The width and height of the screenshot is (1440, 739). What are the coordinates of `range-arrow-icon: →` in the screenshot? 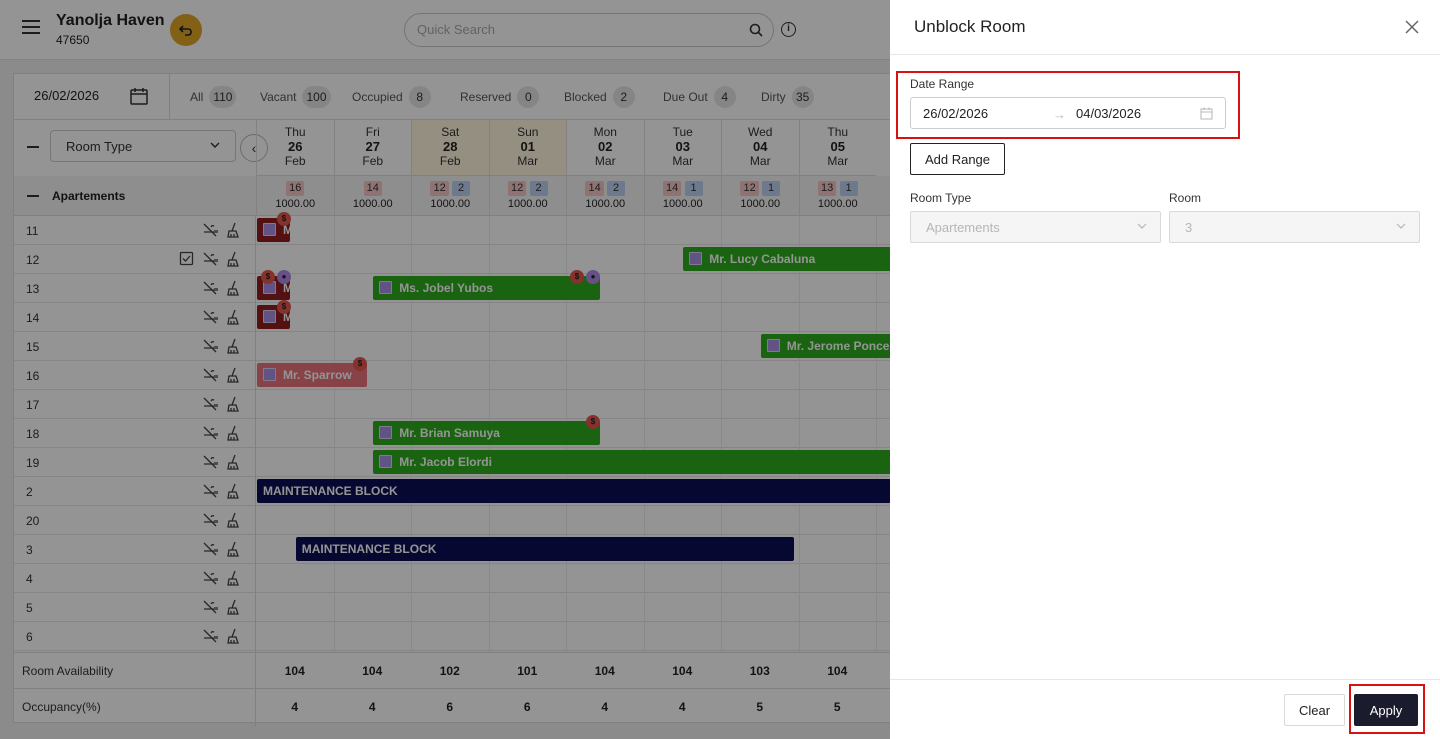 It's located at (1059, 114).